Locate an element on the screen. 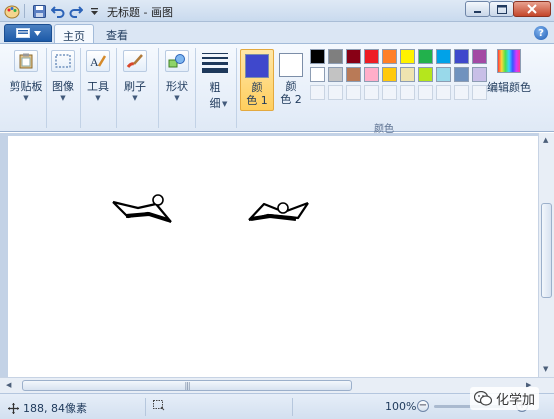  color1-swatch is located at coordinates (257, 66).